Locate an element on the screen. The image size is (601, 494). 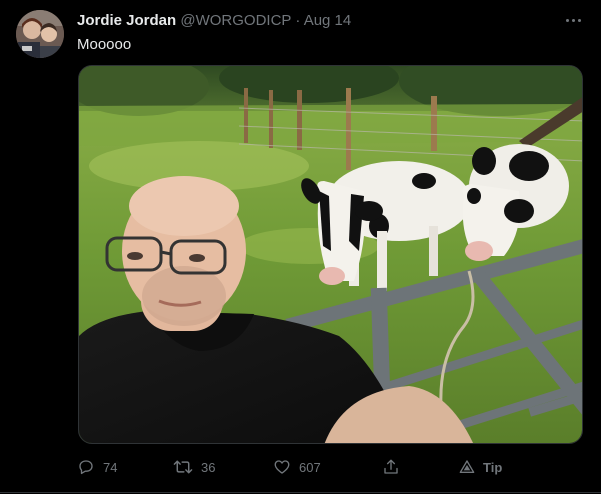
avatar is located at coordinates (40, 34).